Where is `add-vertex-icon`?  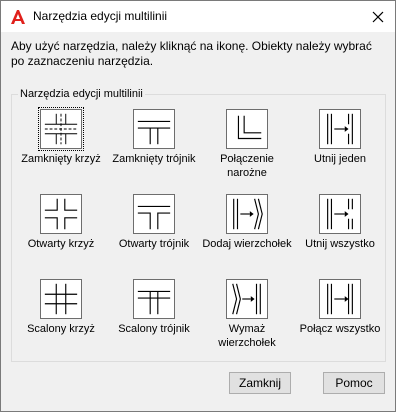 add-vertex-icon is located at coordinates (247, 214).